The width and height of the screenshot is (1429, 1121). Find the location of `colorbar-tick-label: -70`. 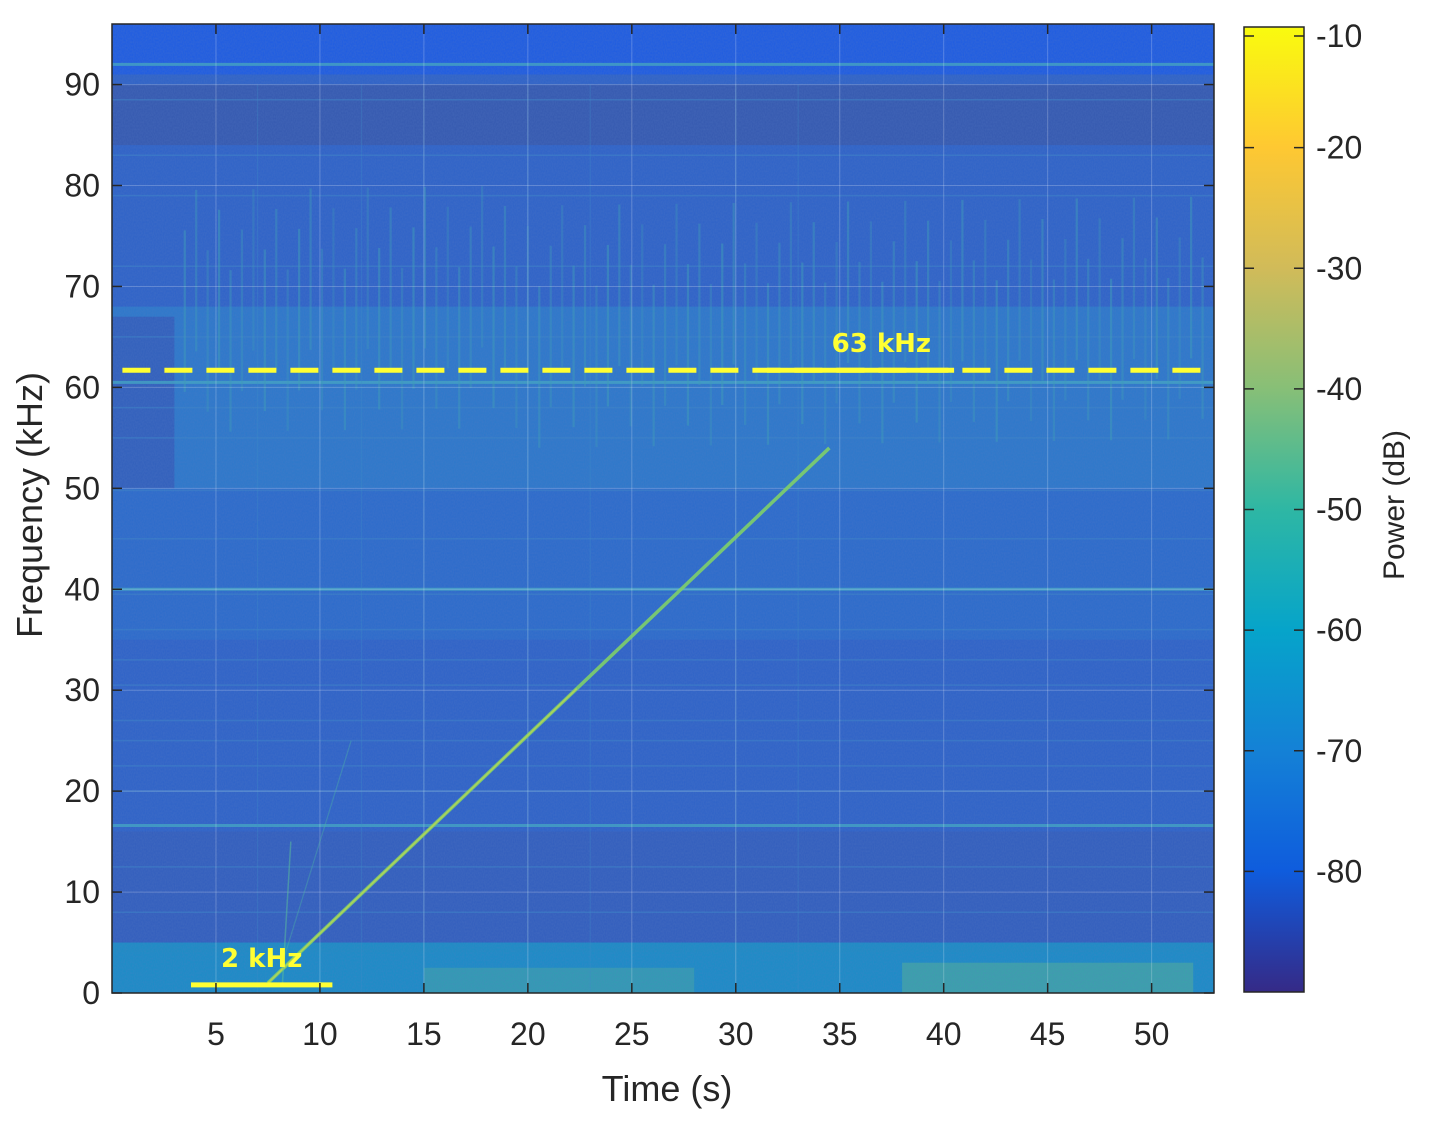

colorbar-tick-label: -70 is located at coordinates (1339, 751).